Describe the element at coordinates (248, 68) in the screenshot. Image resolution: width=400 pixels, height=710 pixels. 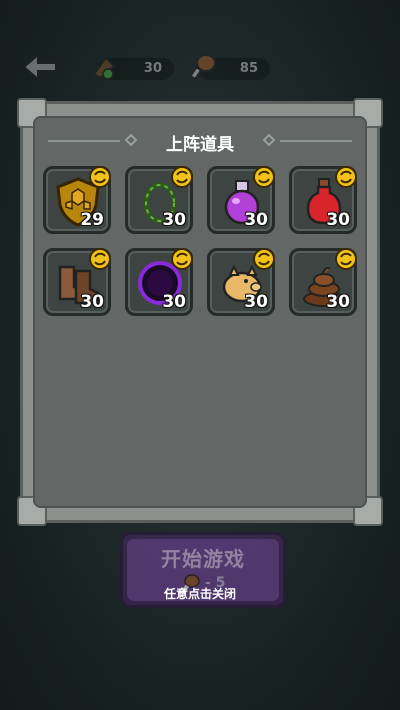
I see `drumstick-count: 85` at that location.